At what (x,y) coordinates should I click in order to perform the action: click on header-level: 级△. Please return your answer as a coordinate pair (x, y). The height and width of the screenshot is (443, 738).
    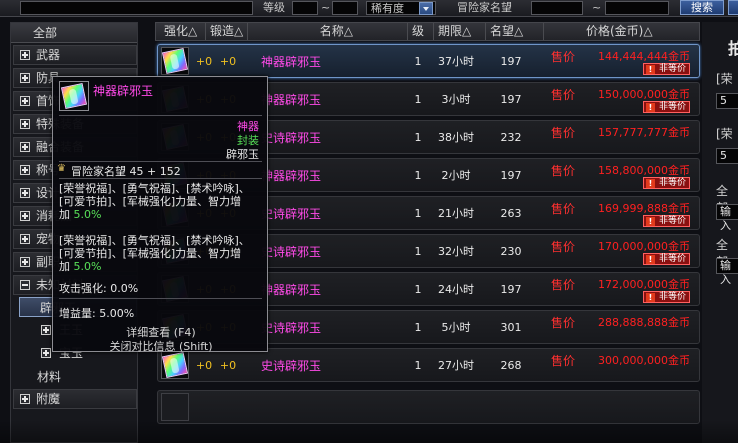
    Looking at the image, I should click on (422, 39).